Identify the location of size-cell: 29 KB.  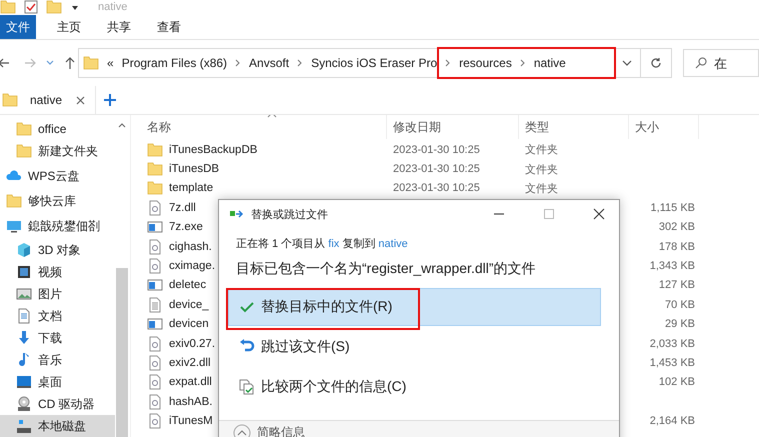
(680, 324).